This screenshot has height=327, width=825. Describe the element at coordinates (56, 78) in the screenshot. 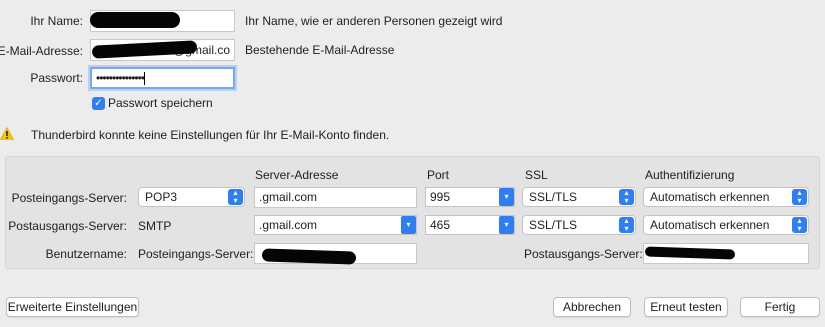

I see `password-label: Passwort:` at that location.